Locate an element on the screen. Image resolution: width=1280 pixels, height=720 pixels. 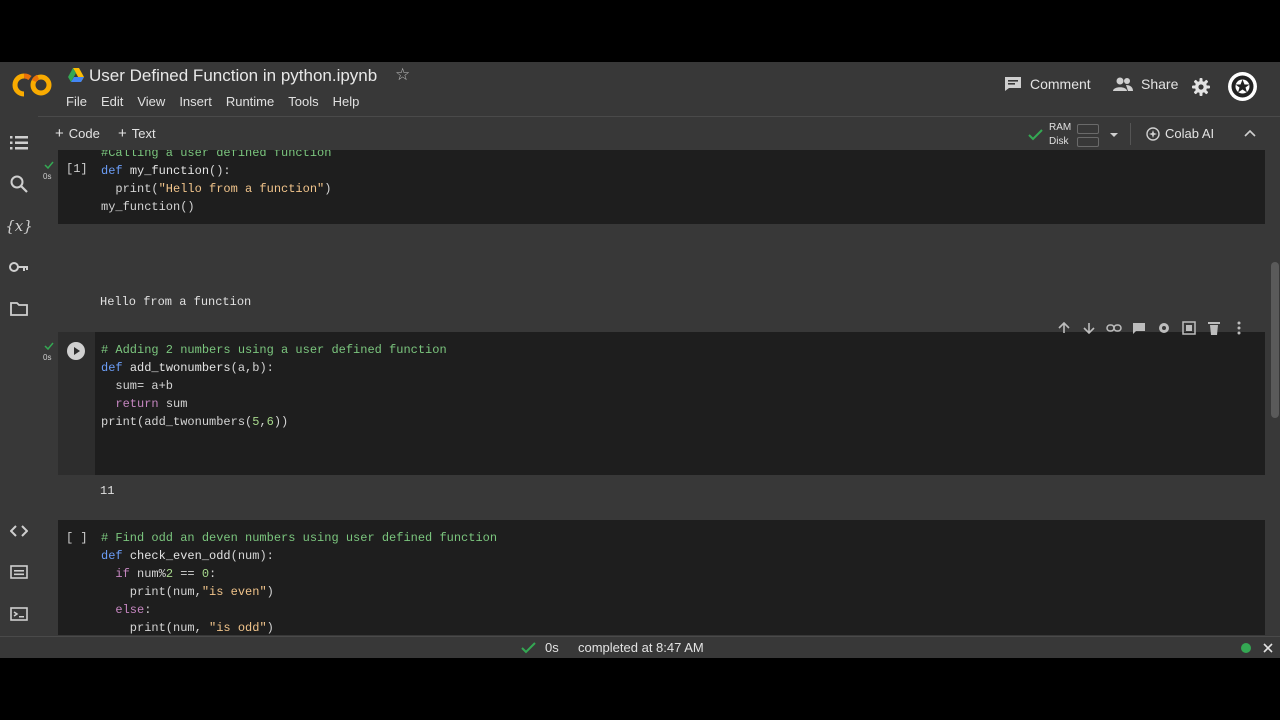
scrollbar is located at coordinates (1274, 392).